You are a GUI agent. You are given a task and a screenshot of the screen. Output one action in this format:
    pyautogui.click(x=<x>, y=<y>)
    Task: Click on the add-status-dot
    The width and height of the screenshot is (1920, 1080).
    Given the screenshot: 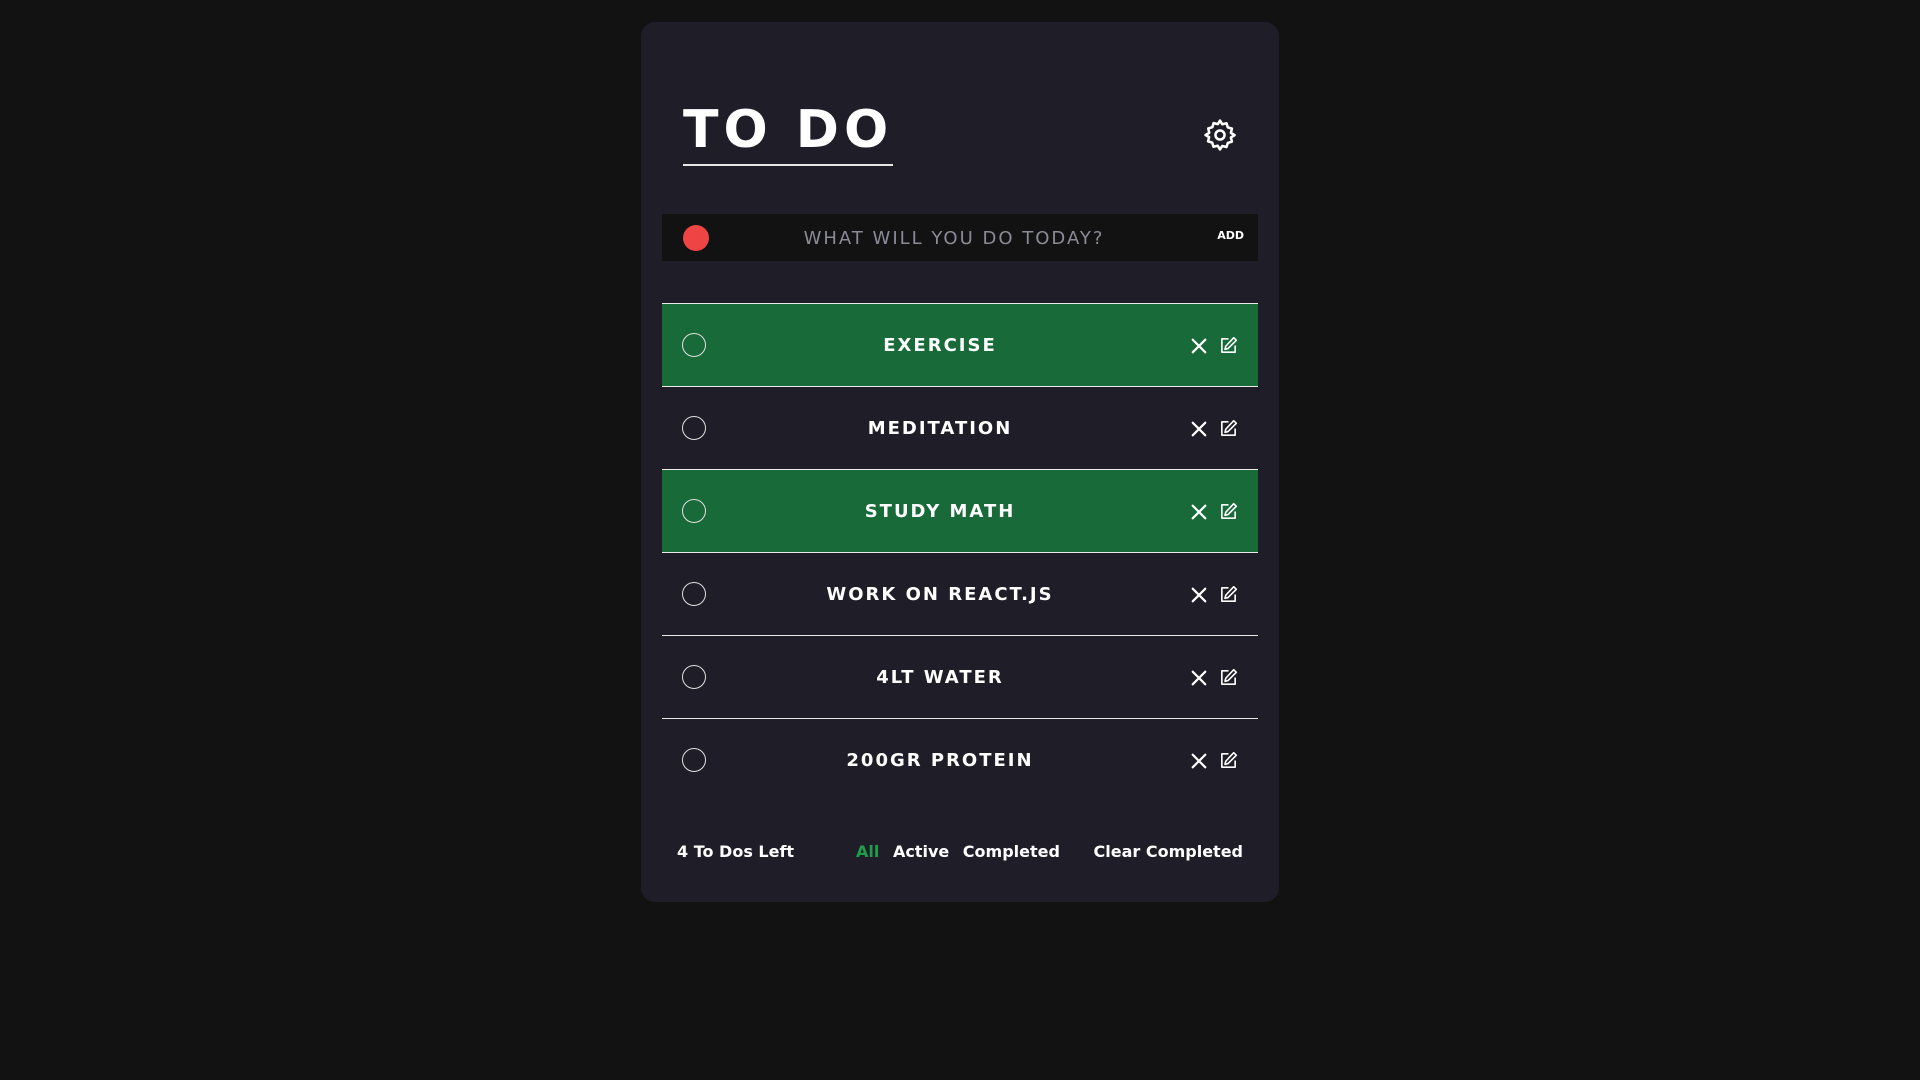 What is the action you would take?
    pyautogui.click(x=696, y=238)
    